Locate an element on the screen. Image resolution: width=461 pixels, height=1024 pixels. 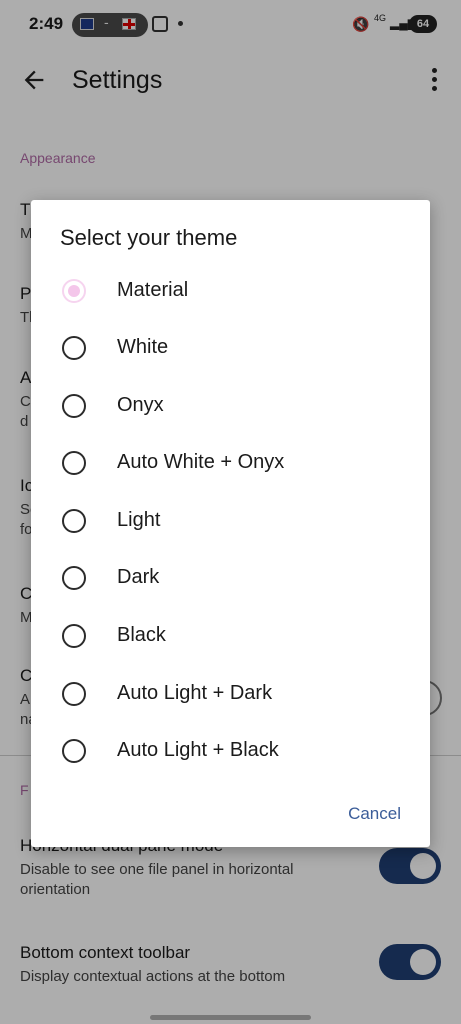
theme-option-auto-white-onyx: Auto White + Onyx is located at coordinates (230, 463).